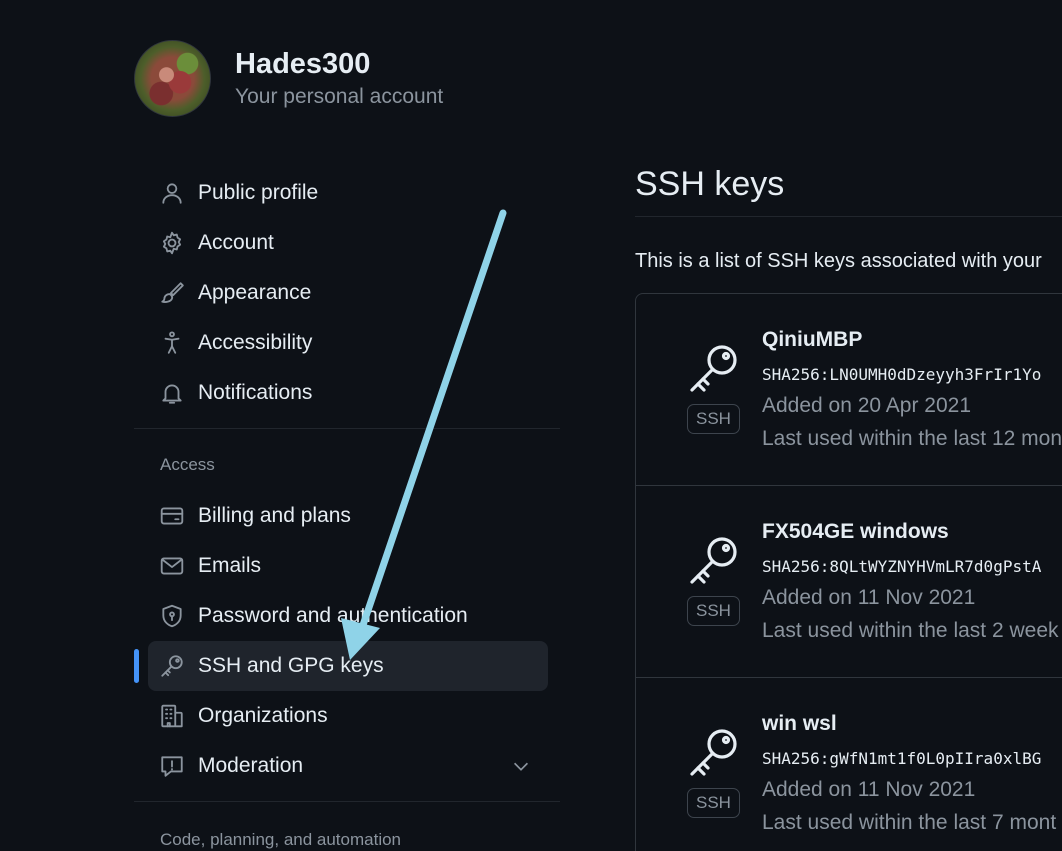 This screenshot has width=1062, height=851. Describe the element at coordinates (333, 615) in the screenshot. I see `sidebar-item-label: Password and authentication` at that location.